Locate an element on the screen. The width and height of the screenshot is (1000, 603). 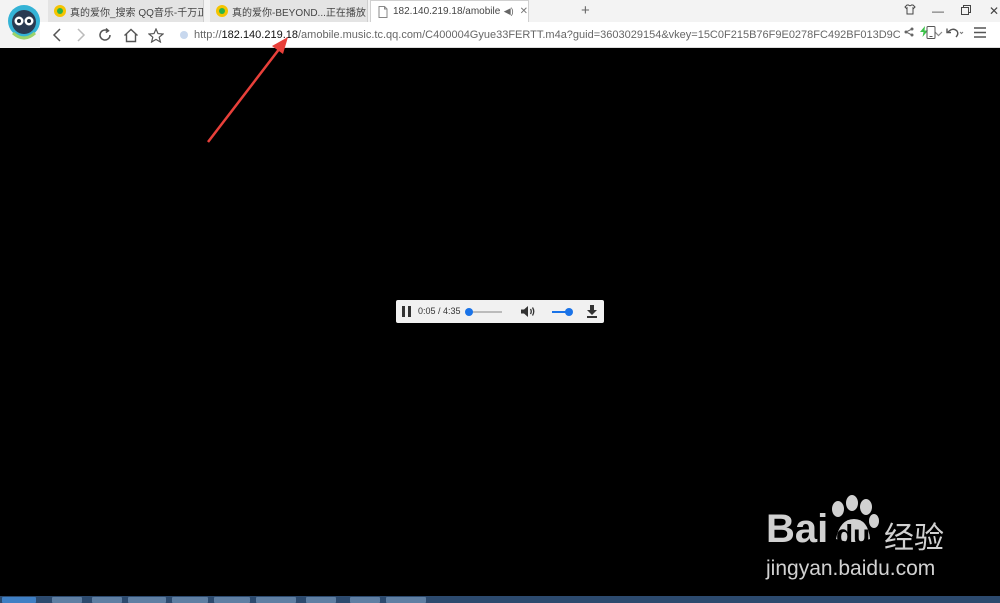
seek-slider is located at coordinates (483, 312).